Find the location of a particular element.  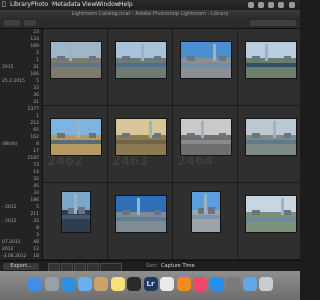

grid-cell: 2462 is located at coordinates (75, 144).